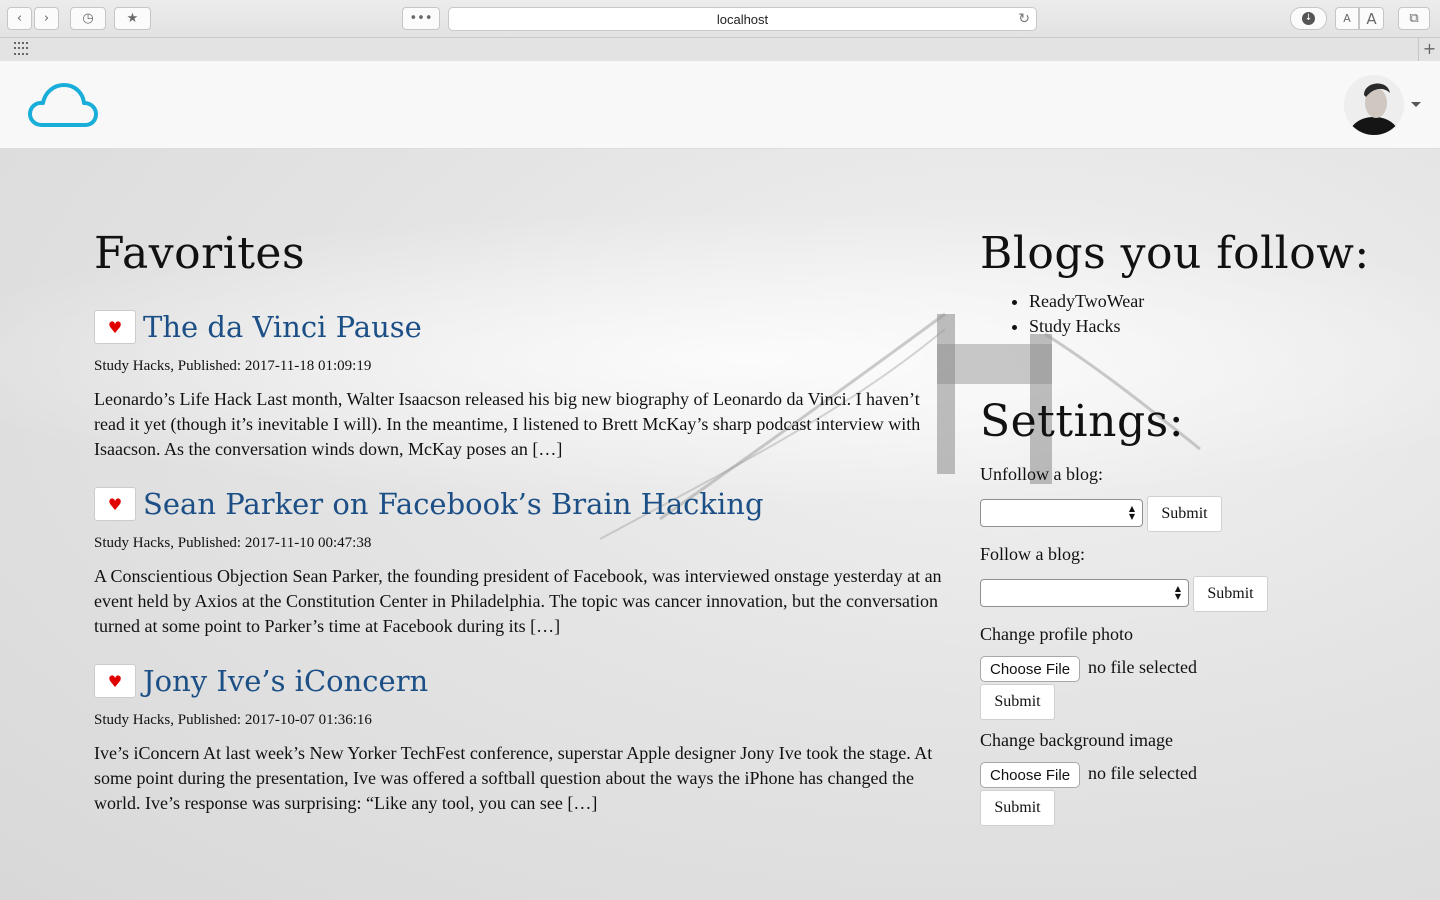 Image resolution: width=1440 pixels, height=900 pixels. Describe the element at coordinates (1061, 513) in the screenshot. I see `unfollow-select: ▲ ▼` at that location.